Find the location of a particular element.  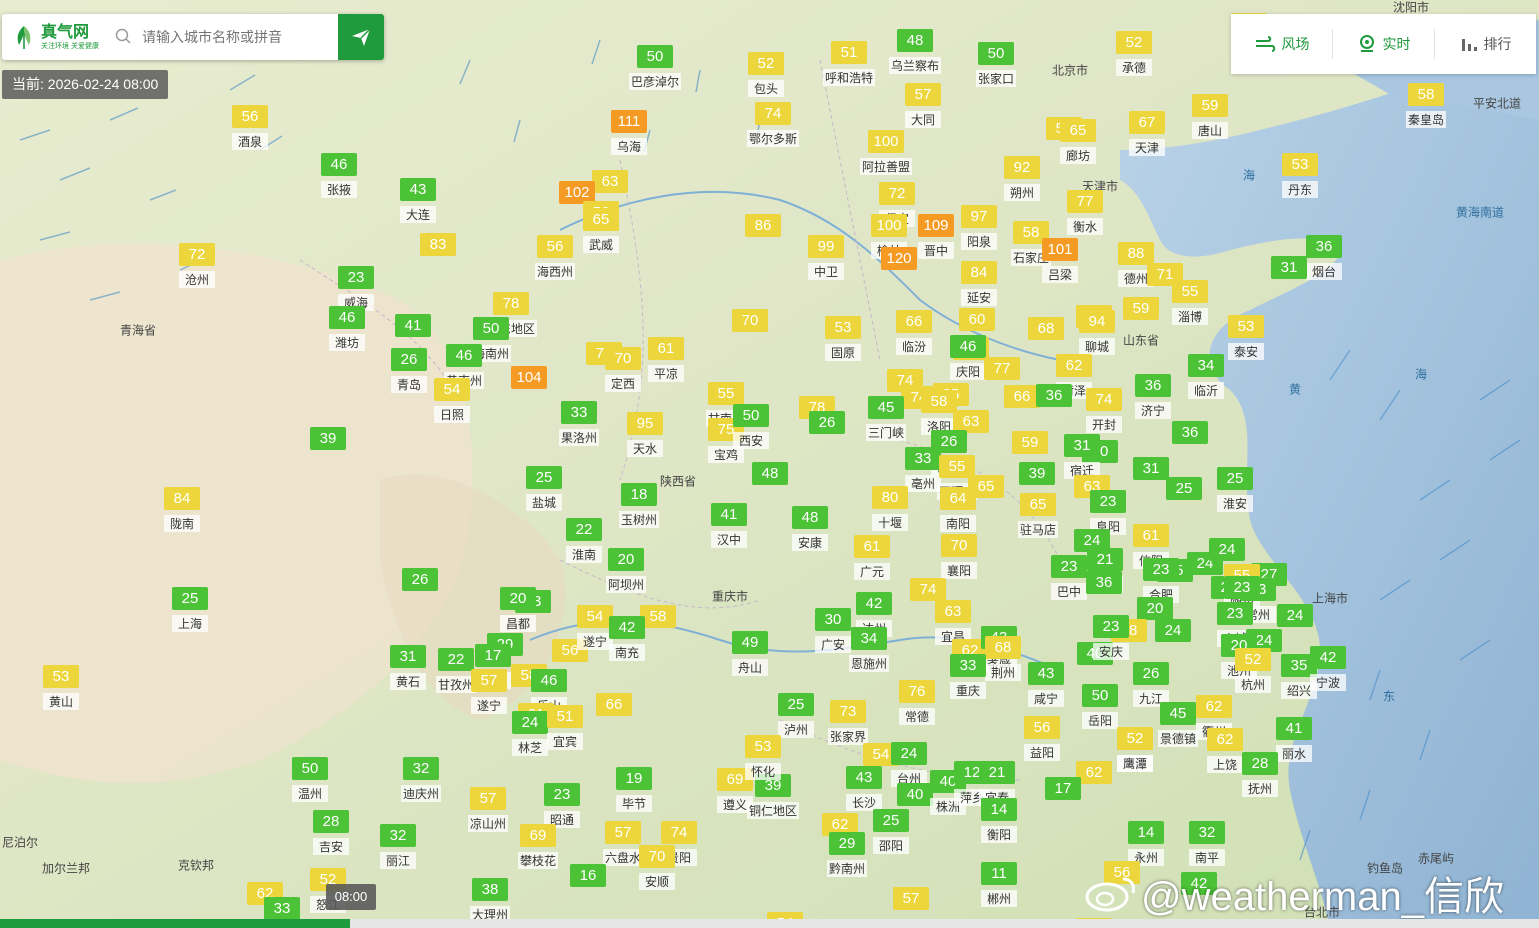

aqi-station-marker: 61 广元 is located at coordinates (872, 557).